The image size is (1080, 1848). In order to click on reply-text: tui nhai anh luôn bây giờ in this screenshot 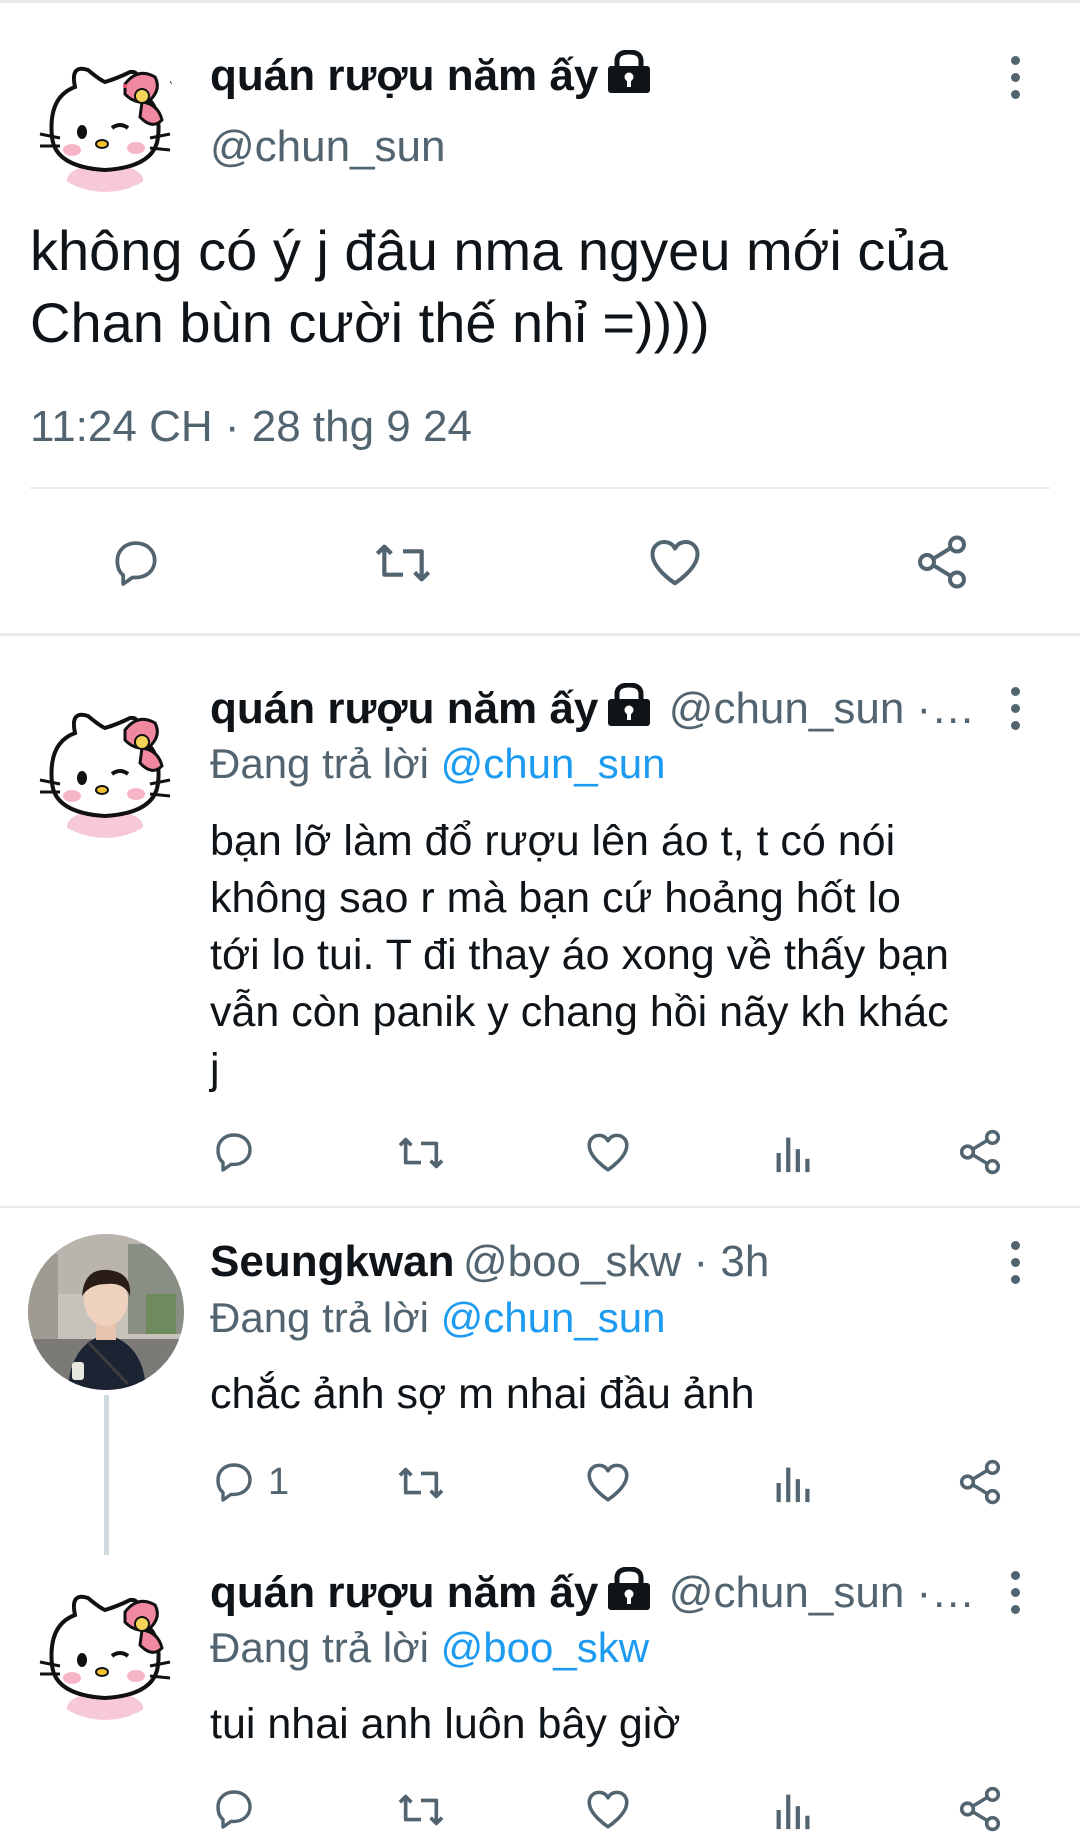, I will do `click(635, 1724)`.